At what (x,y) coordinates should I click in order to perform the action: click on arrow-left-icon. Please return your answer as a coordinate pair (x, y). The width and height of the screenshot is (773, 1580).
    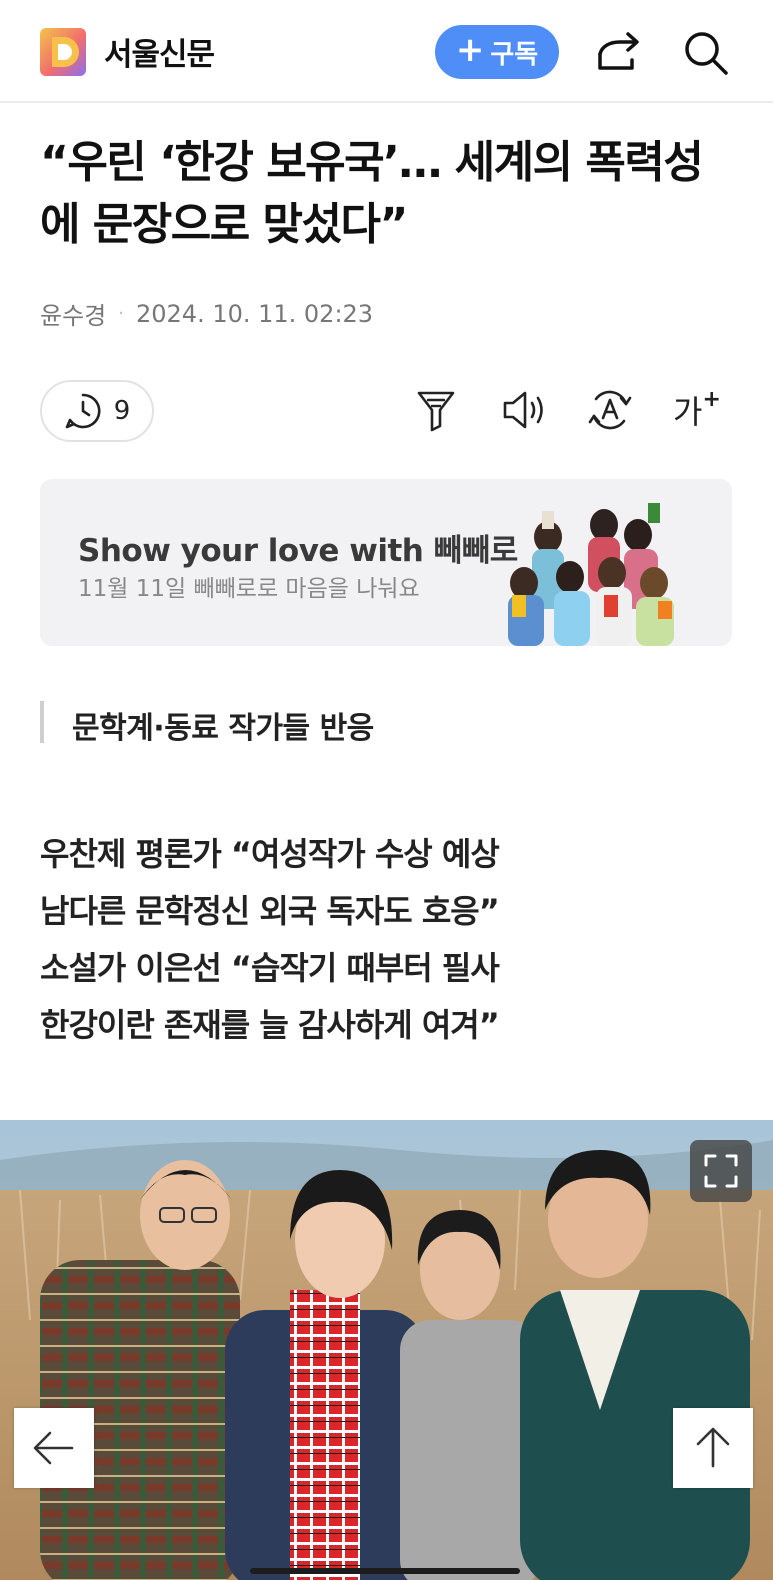
    Looking at the image, I should click on (53, 1448).